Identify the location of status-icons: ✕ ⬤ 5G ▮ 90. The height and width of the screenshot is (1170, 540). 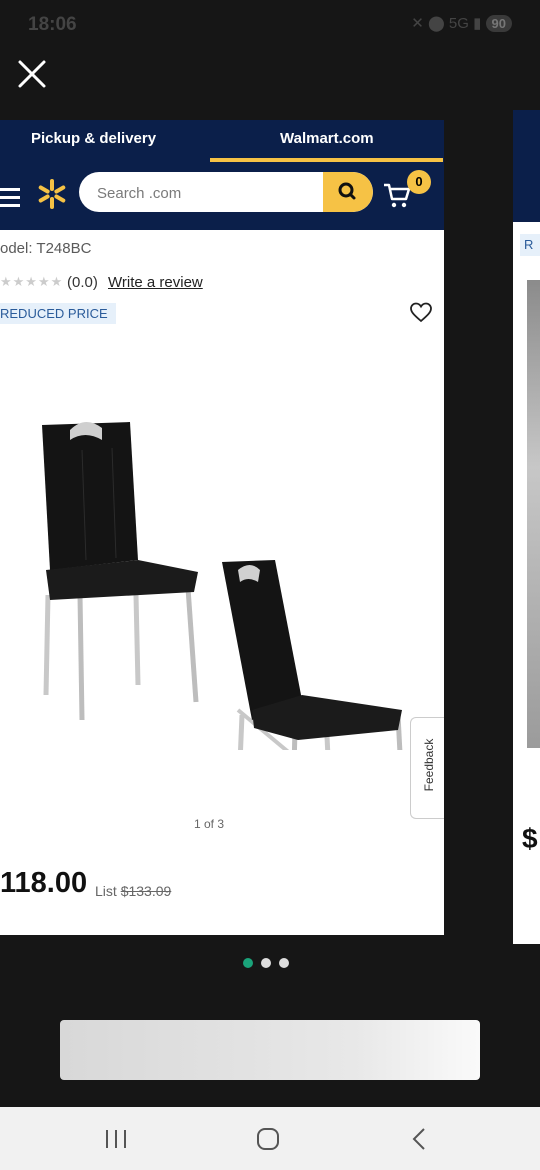
(461, 23).